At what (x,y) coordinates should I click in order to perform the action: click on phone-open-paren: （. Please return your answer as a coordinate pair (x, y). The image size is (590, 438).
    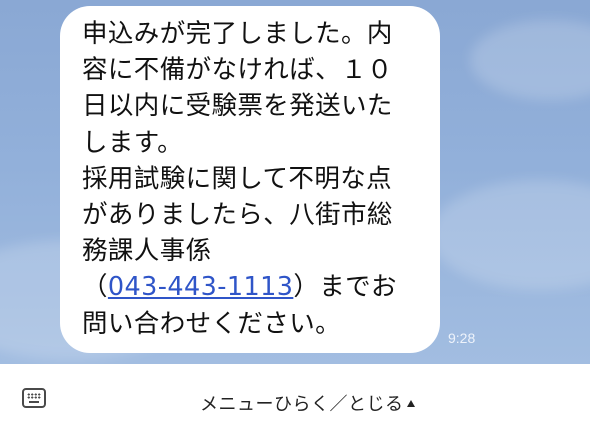
    Looking at the image, I should click on (95, 287).